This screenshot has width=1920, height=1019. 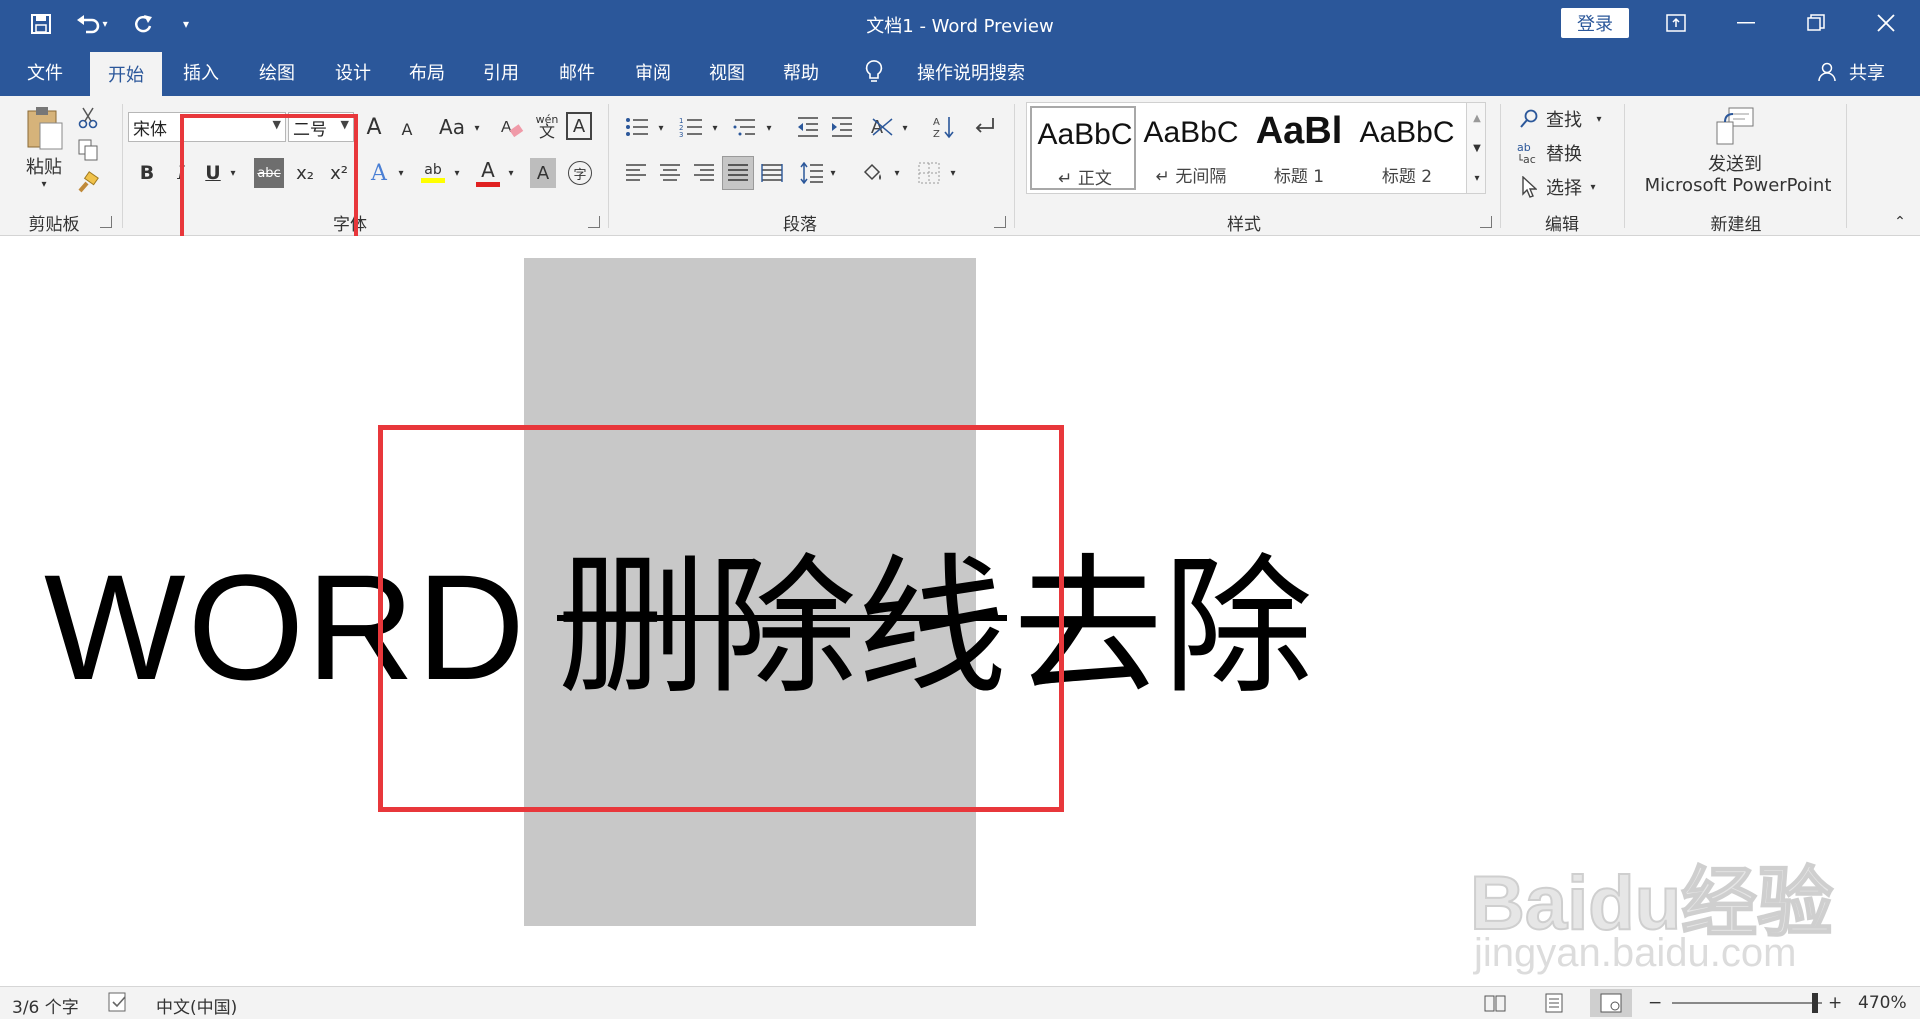 What do you see at coordinates (1735, 126) in the screenshot?
I see `send-to-powerpoint-icon` at bounding box center [1735, 126].